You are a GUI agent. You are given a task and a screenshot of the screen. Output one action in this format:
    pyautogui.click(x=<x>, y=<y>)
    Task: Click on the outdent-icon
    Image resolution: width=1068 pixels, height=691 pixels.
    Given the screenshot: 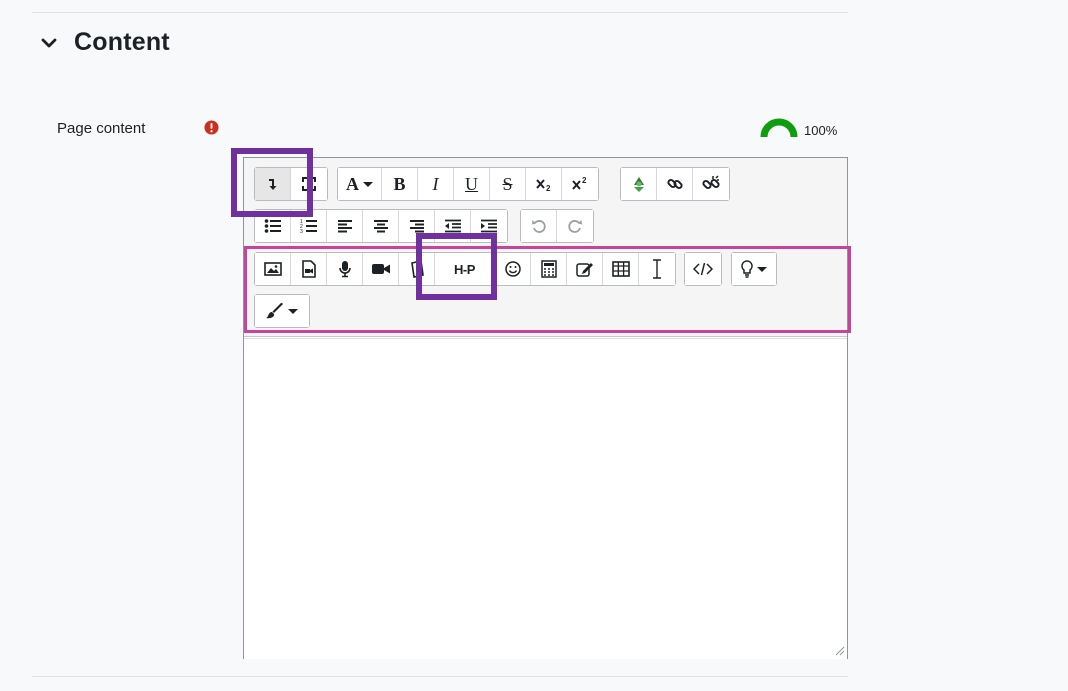 What is the action you would take?
    pyautogui.click(x=452, y=226)
    